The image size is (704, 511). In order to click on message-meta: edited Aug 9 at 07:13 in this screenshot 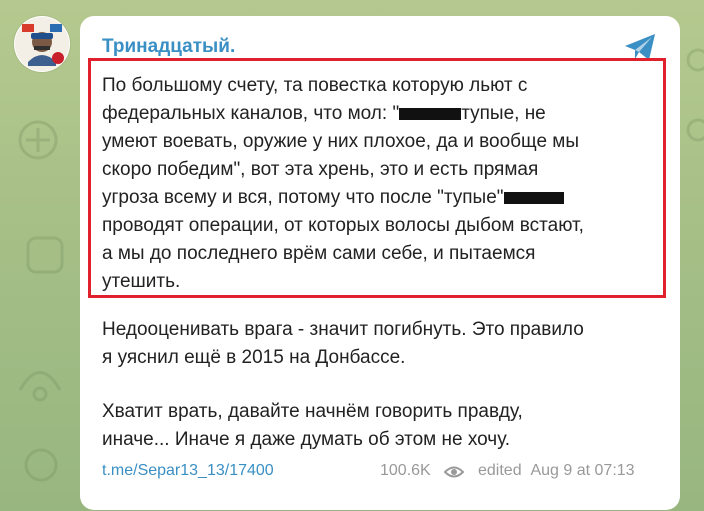, I will do `click(556, 471)`.